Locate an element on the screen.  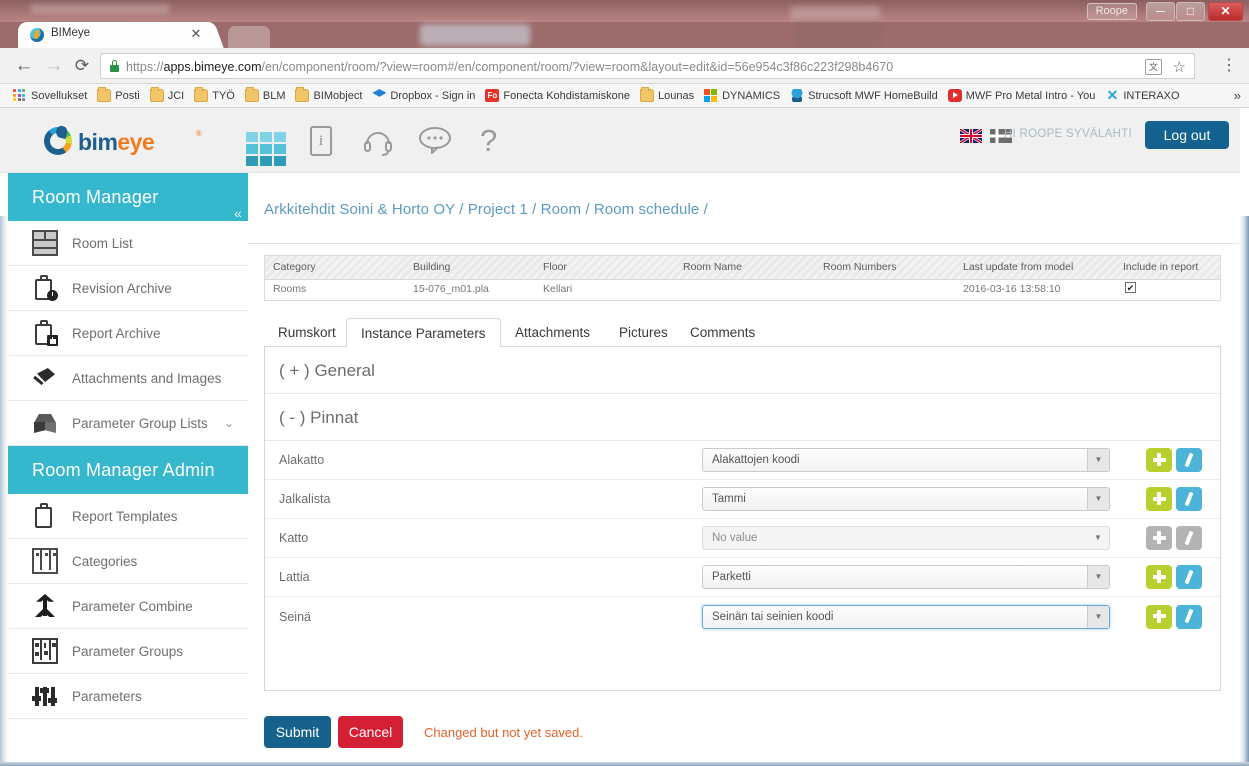
info-icon: i is located at coordinates (321, 141).